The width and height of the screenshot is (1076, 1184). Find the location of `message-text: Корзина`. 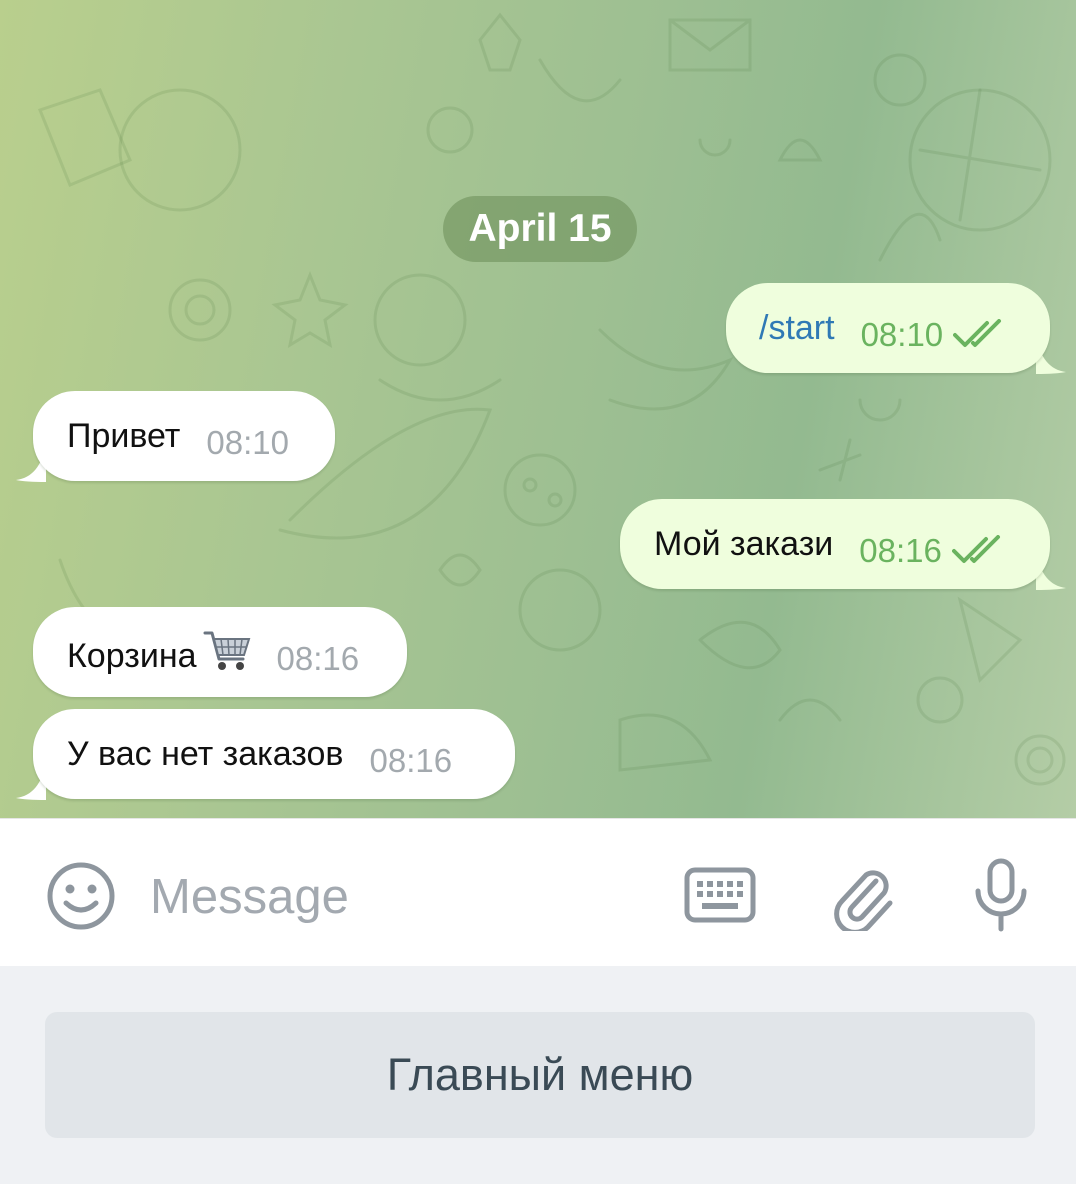

message-text: Корзина is located at coordinates (159, 652).